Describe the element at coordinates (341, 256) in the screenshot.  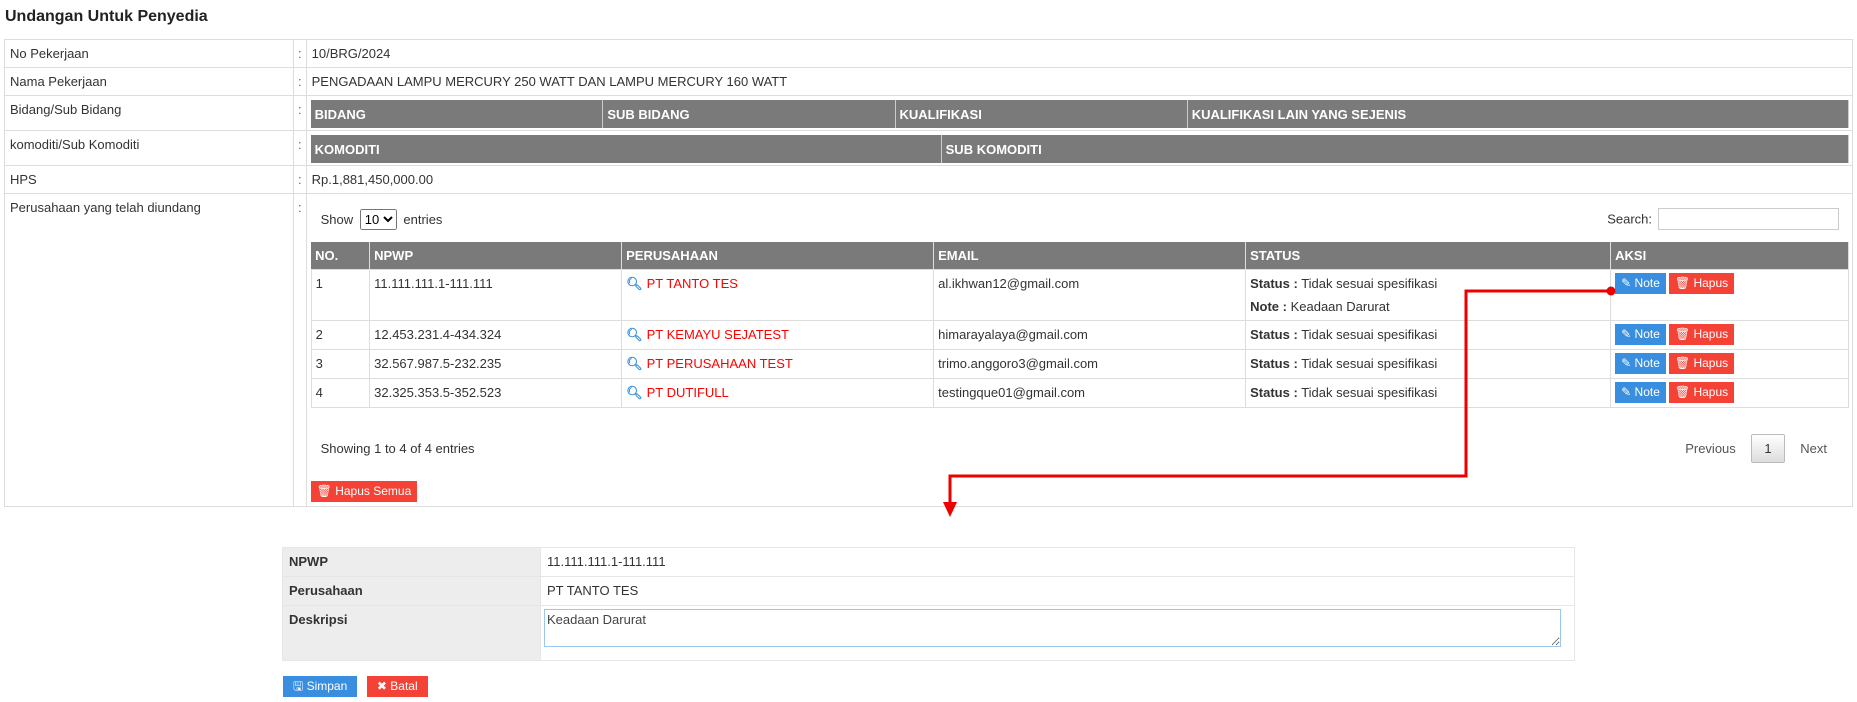
I see `col-no: NO.` at that location.